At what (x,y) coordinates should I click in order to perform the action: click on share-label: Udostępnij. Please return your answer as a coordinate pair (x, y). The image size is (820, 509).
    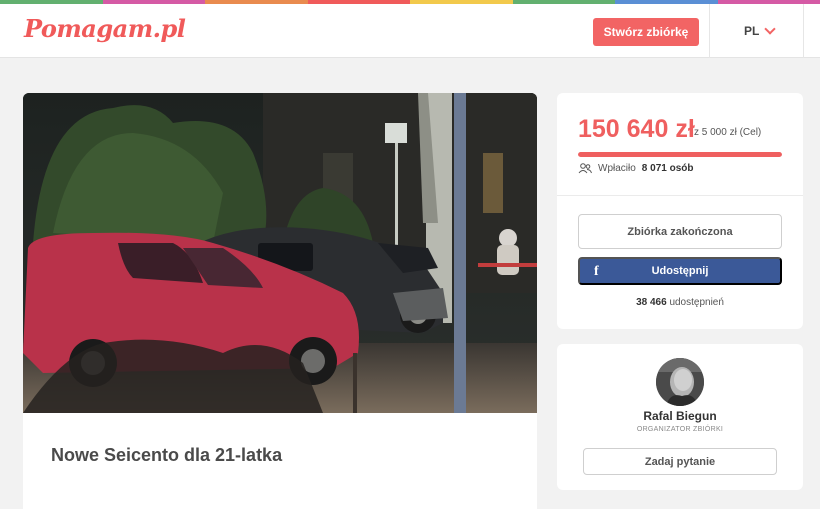
    Looking at the image, I should click on (680, 271).